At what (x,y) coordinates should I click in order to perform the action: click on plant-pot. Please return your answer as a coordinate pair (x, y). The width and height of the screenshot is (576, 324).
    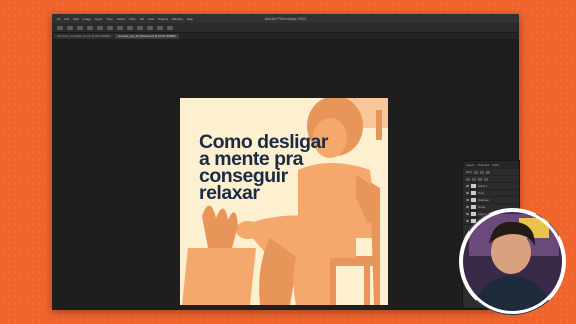
    Looking at the image, I should click on (219, 276).